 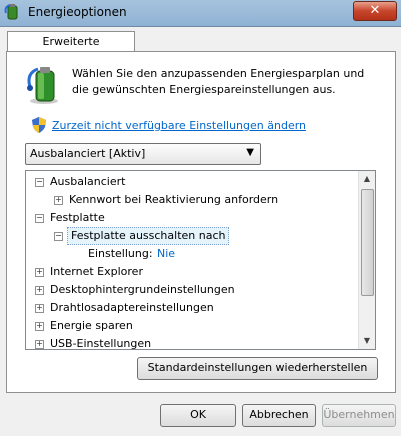 I want to click on tree-item-usb: + USB-Einstellungen, so click(x=191, y=342).